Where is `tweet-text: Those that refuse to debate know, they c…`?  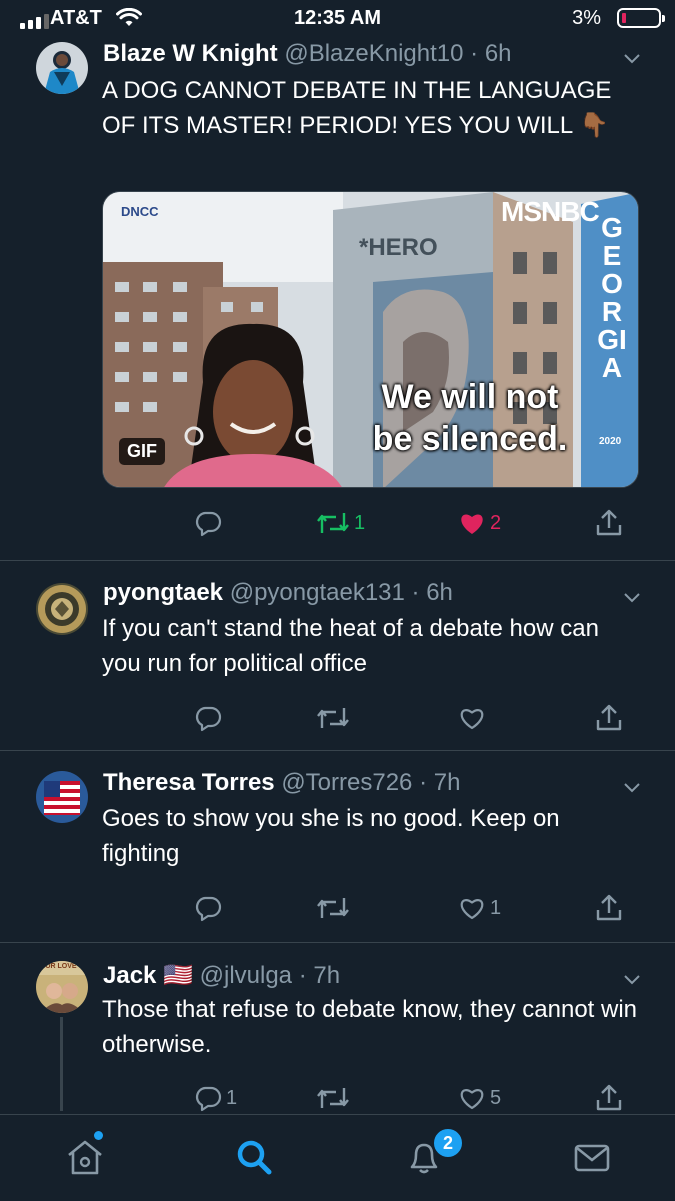
tweet-text: Those that refuse to debate know, they c… is located at coordinates (370, 1027).